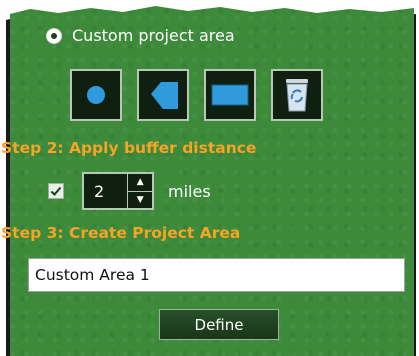  I want to click on area-name-input, so click(216, 275).